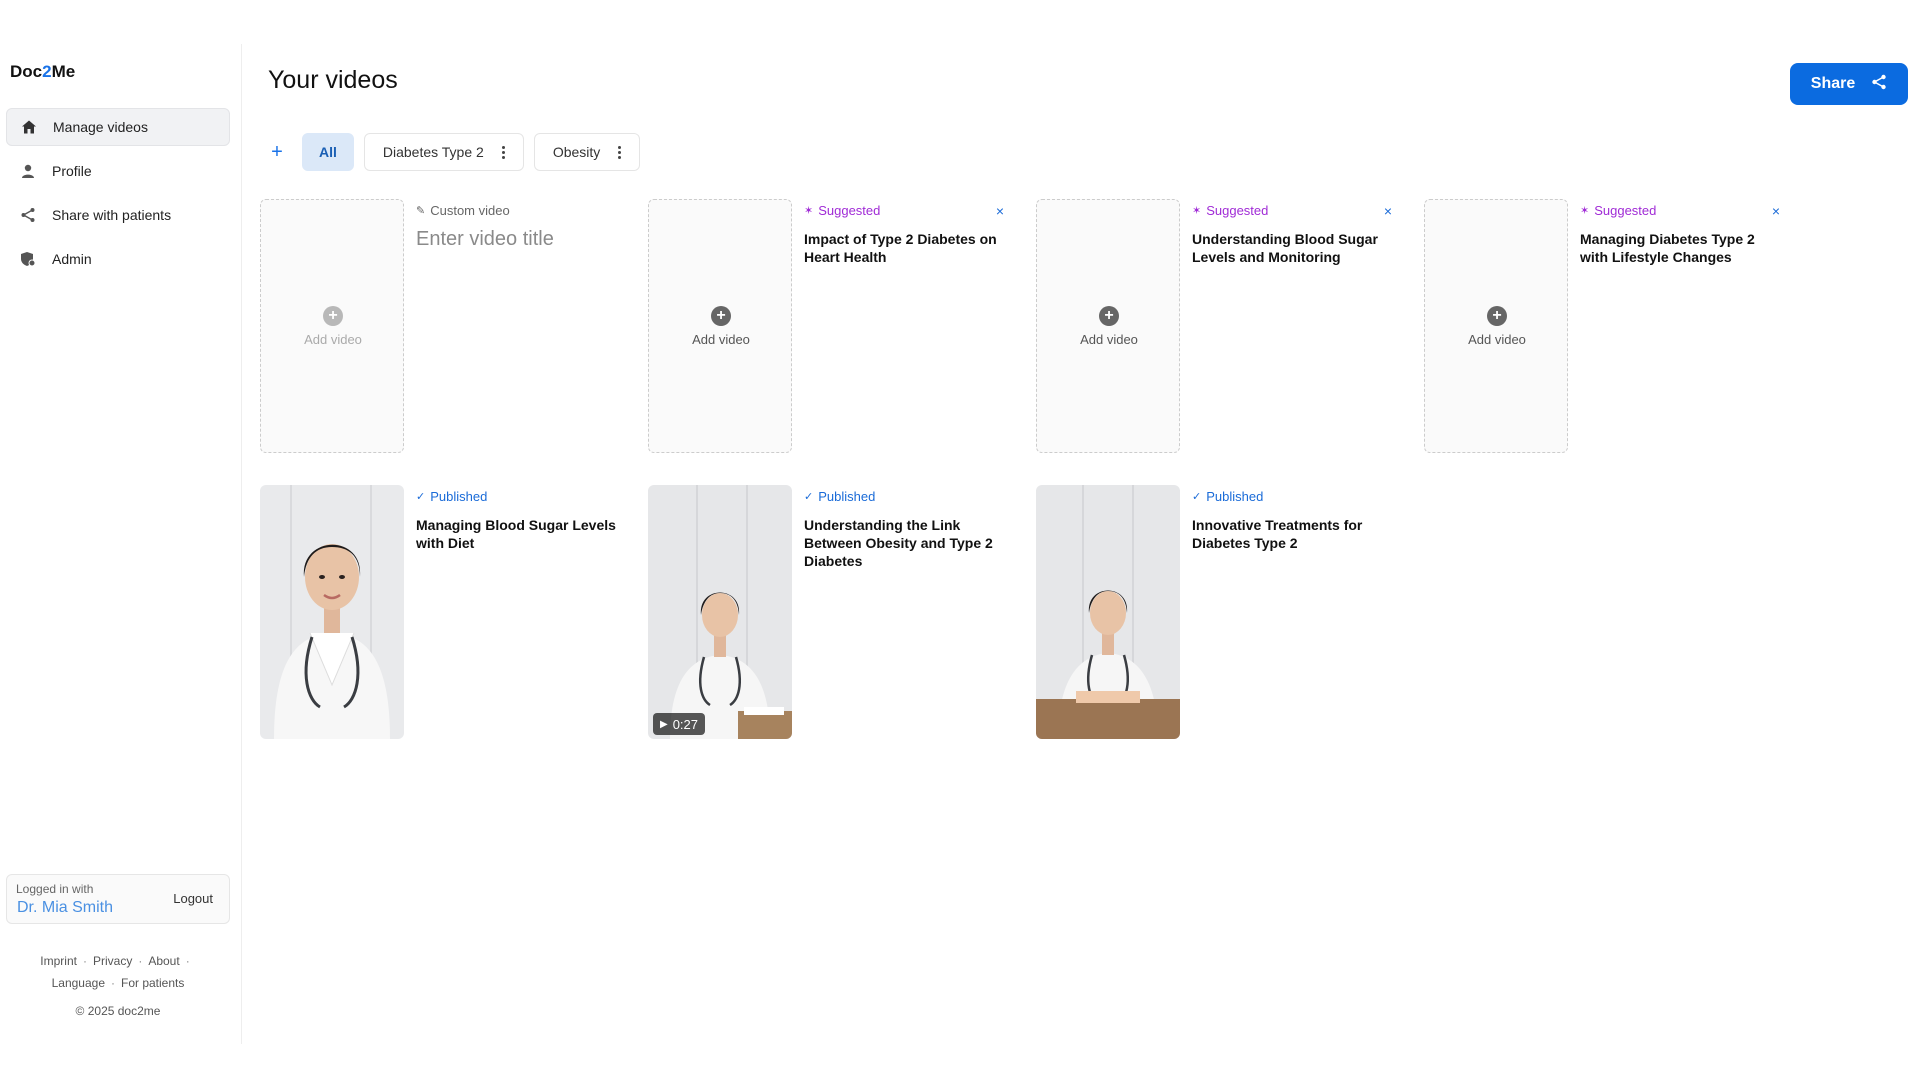 The width and height of the screenshot is (1920, 1079). I want to click on share-icon, so click(28, 215).